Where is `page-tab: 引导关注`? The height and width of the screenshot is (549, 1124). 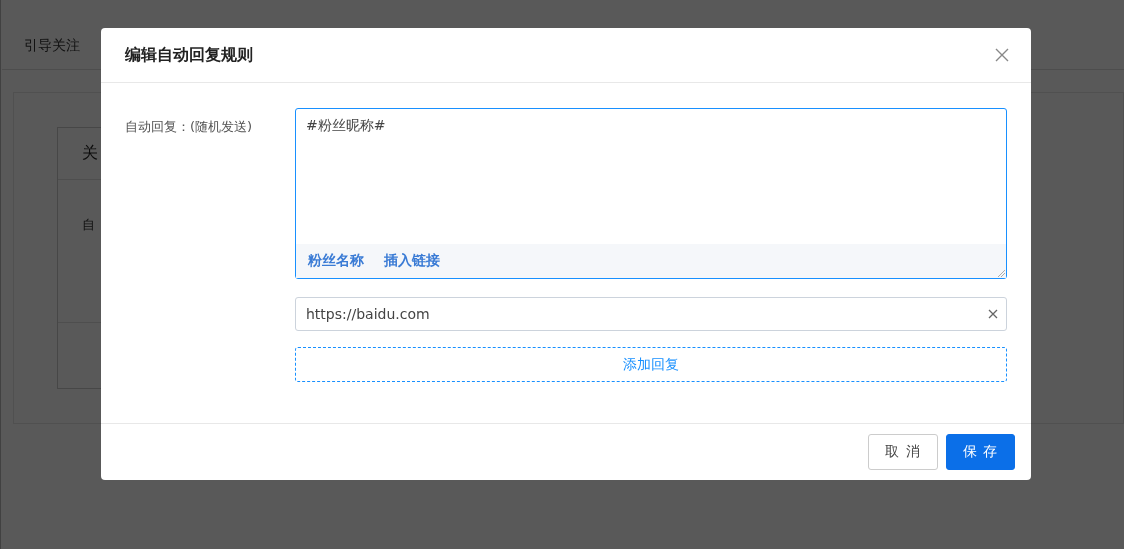
page-tab: 引导关注 is located at coordinates (52, 34).